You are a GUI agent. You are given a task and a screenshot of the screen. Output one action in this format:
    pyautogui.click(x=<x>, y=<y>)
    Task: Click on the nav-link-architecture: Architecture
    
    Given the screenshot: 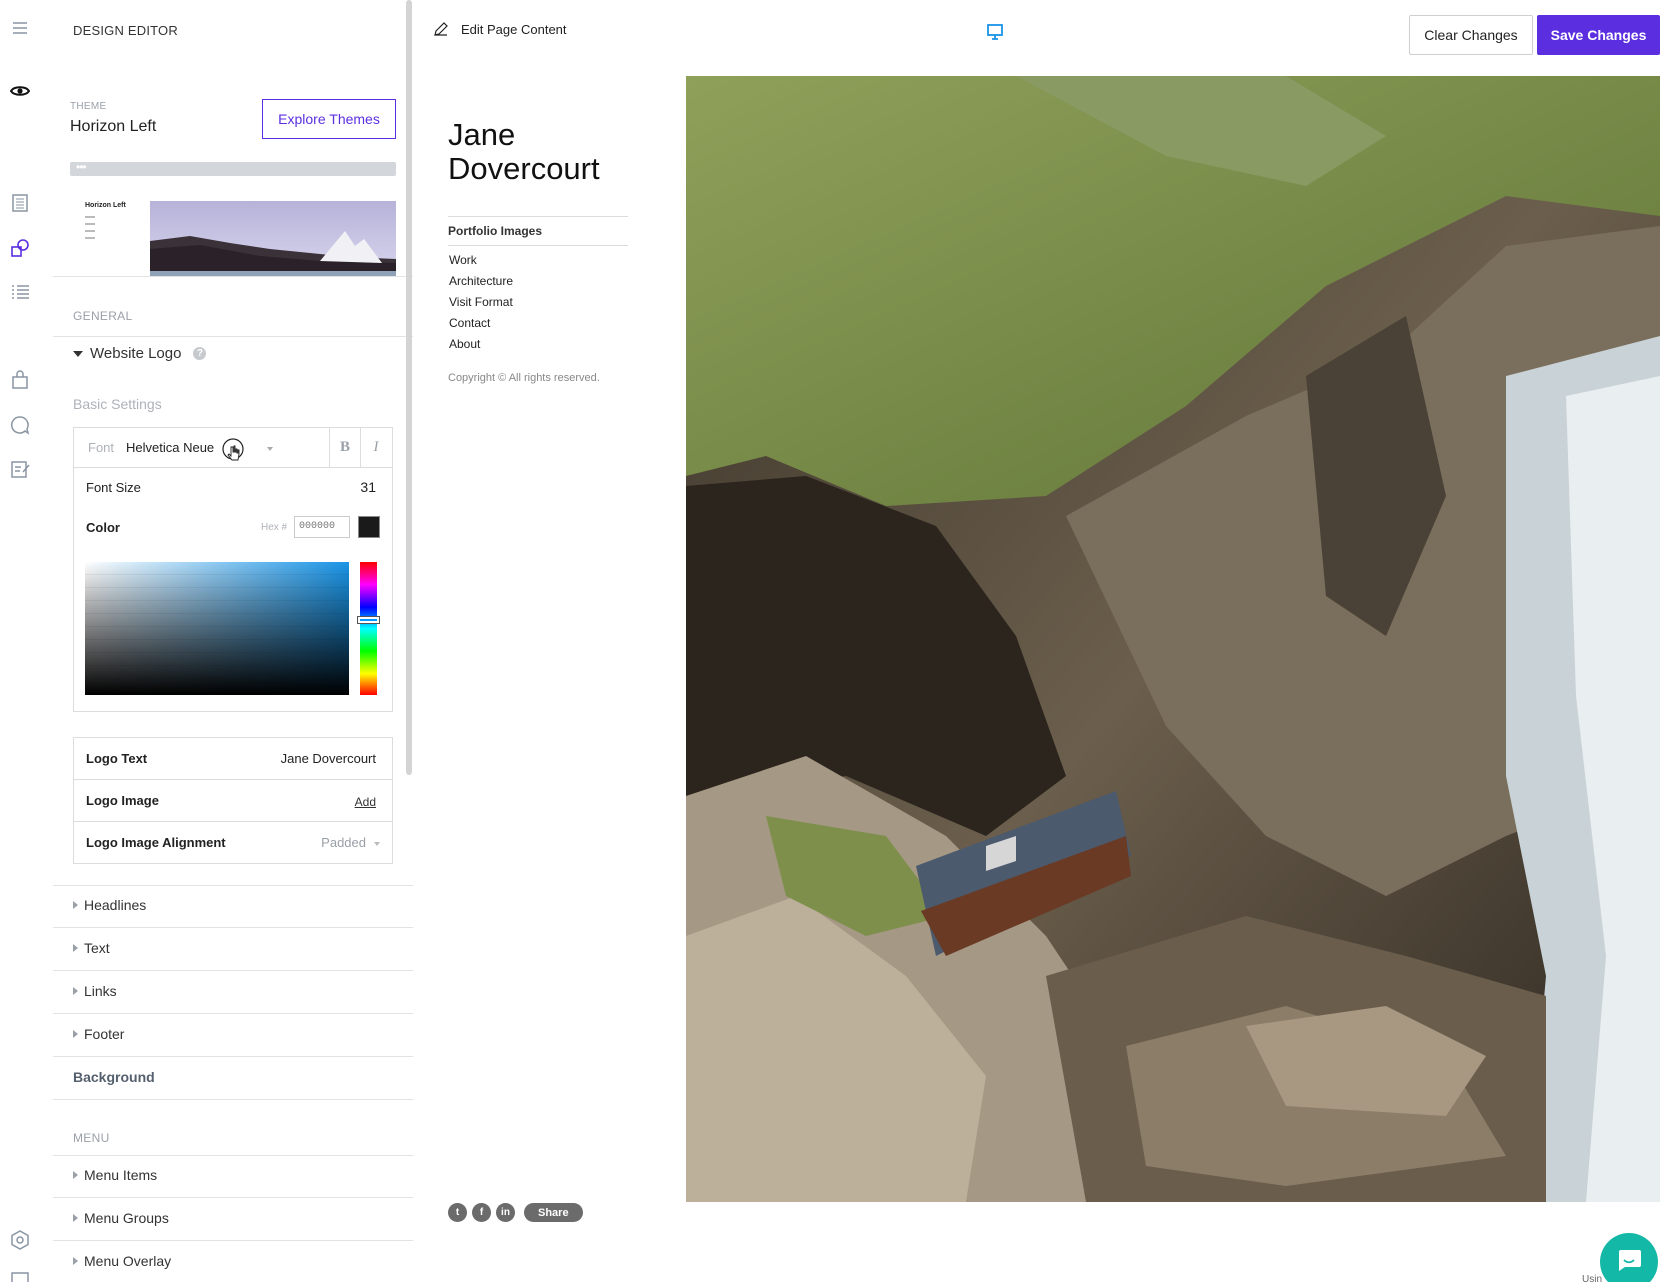 What is the action you would take?
    pyautogui.click(x=481, y=284)
    